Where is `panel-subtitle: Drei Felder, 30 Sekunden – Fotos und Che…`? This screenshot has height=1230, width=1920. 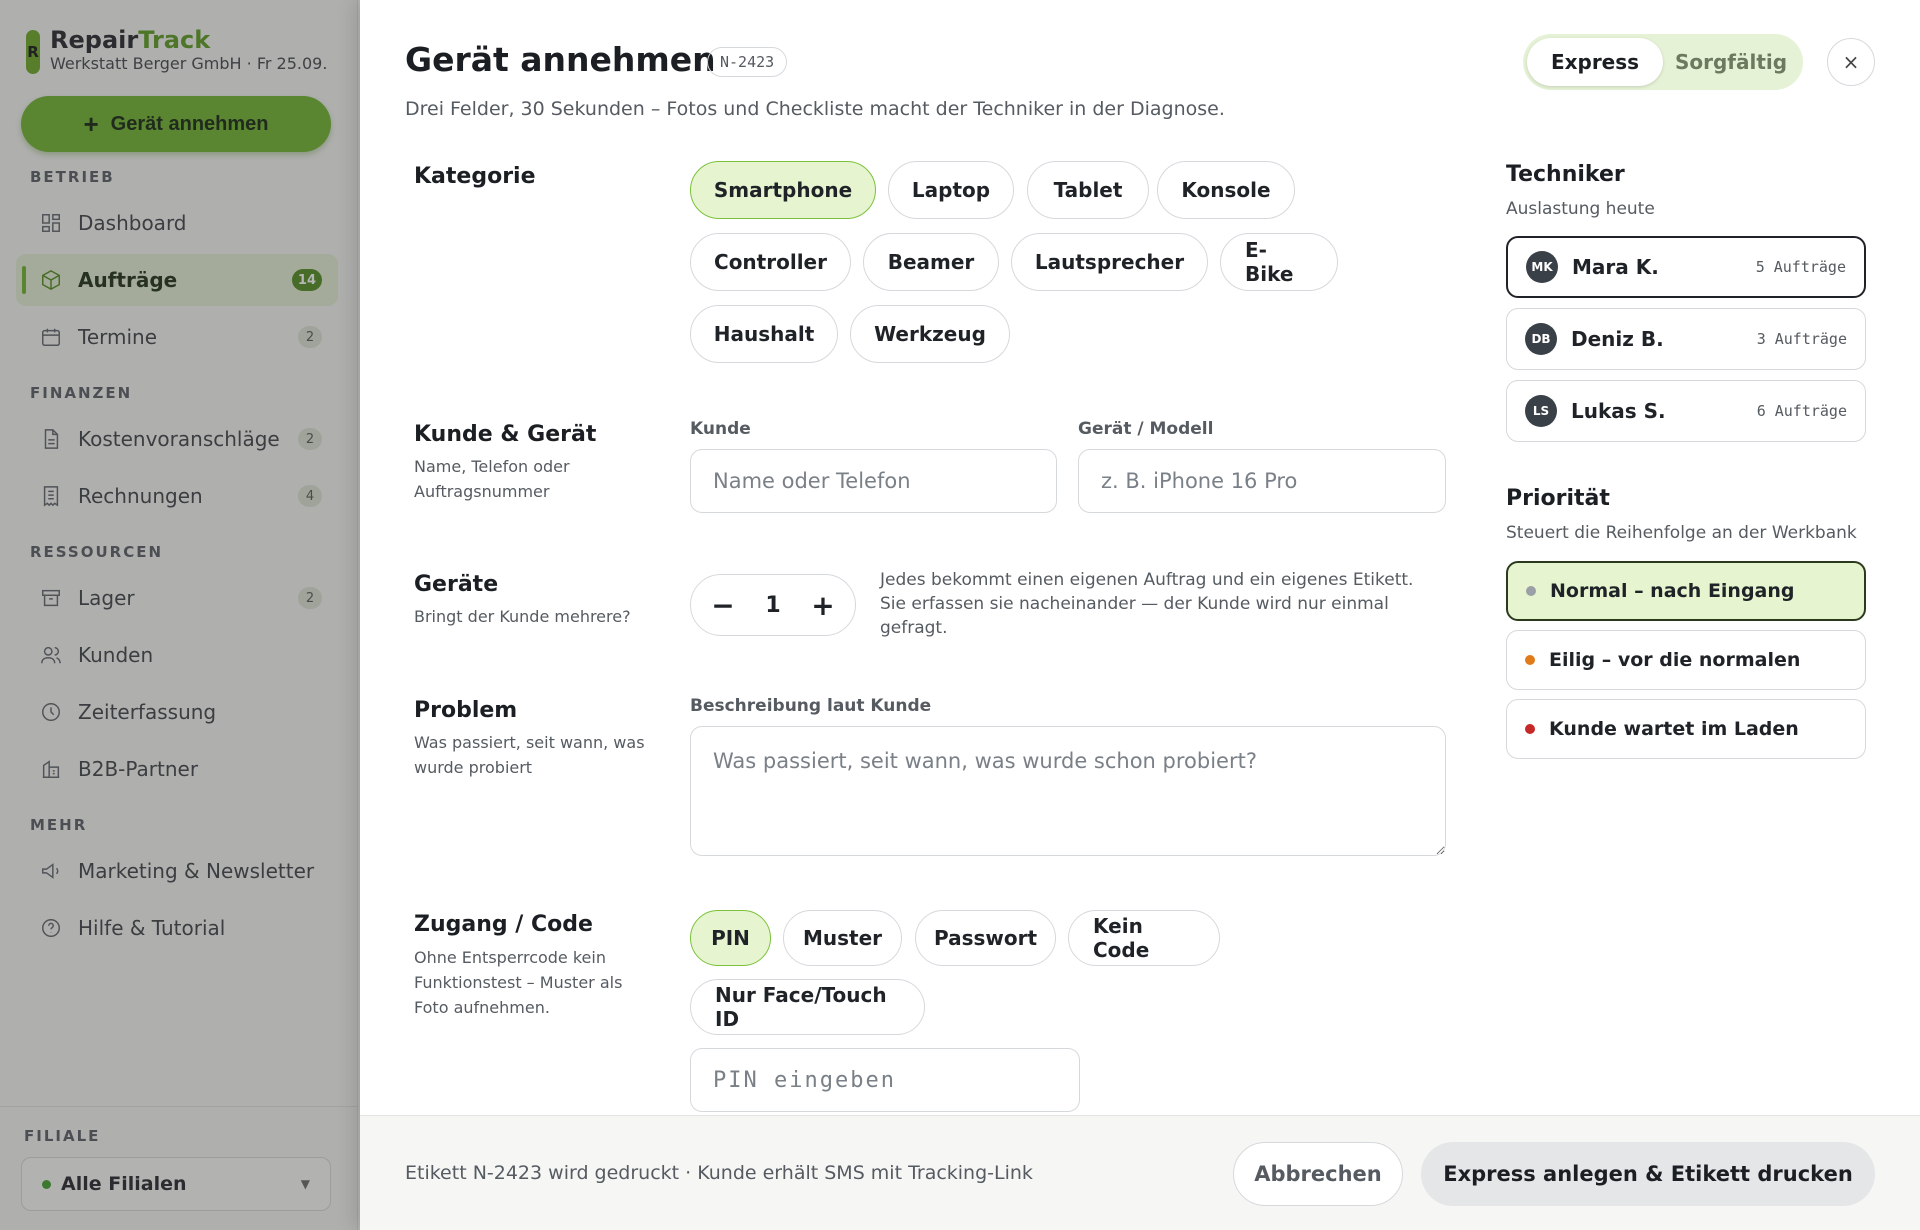
panel-subtitle: Drei Felder, 30 Sekunden – Fotos und Che… is located at coordinates (815, 109).